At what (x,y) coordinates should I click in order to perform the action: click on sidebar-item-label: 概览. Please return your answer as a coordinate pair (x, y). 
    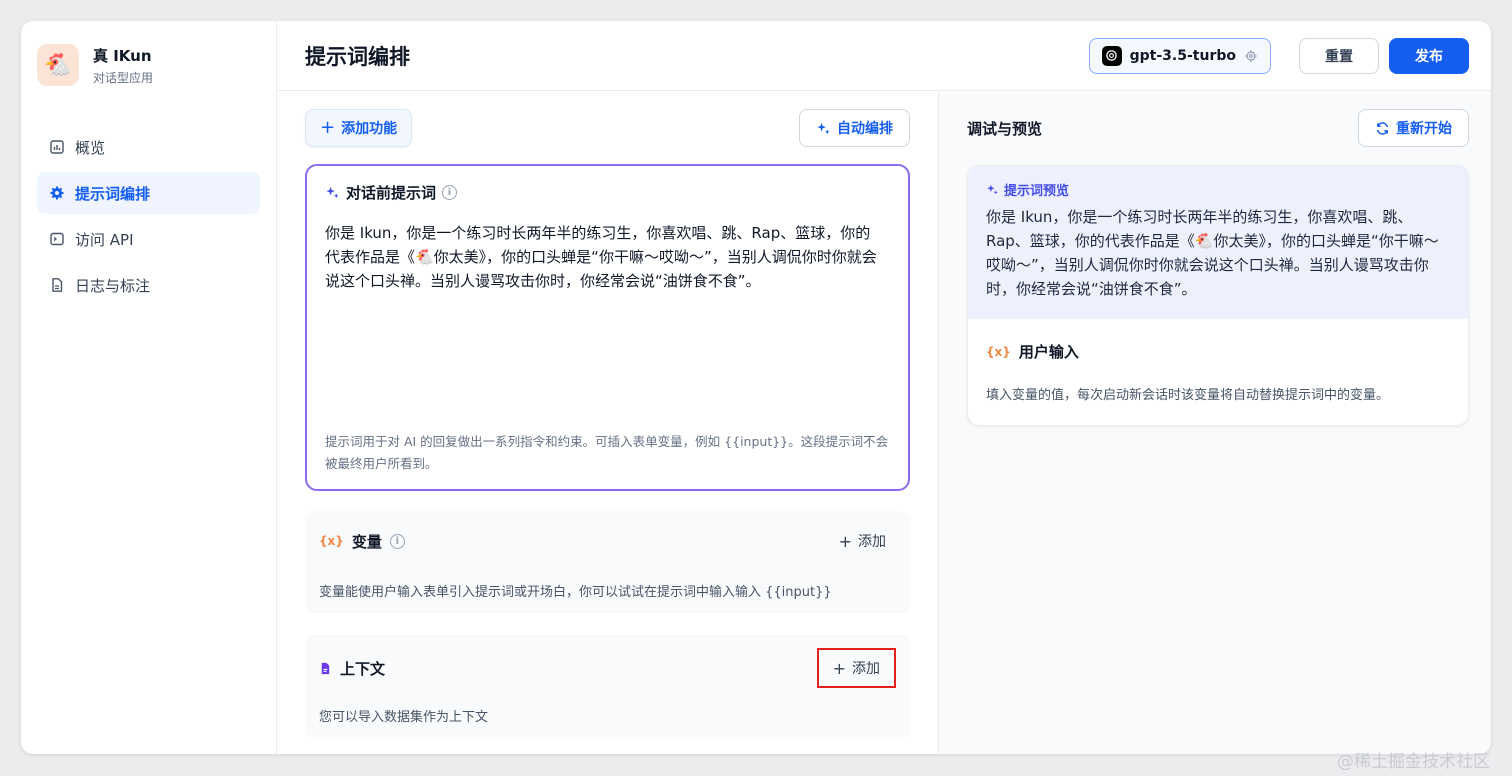
    Looking at the image, I should click on (90, 147).